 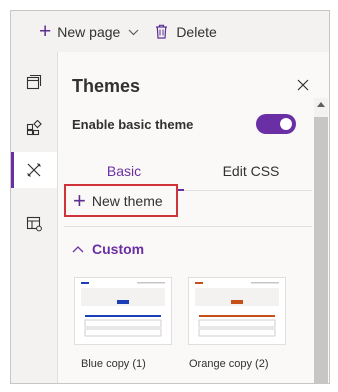 I want to click on theme-card-orange-copy, so click(x=237, y=311).